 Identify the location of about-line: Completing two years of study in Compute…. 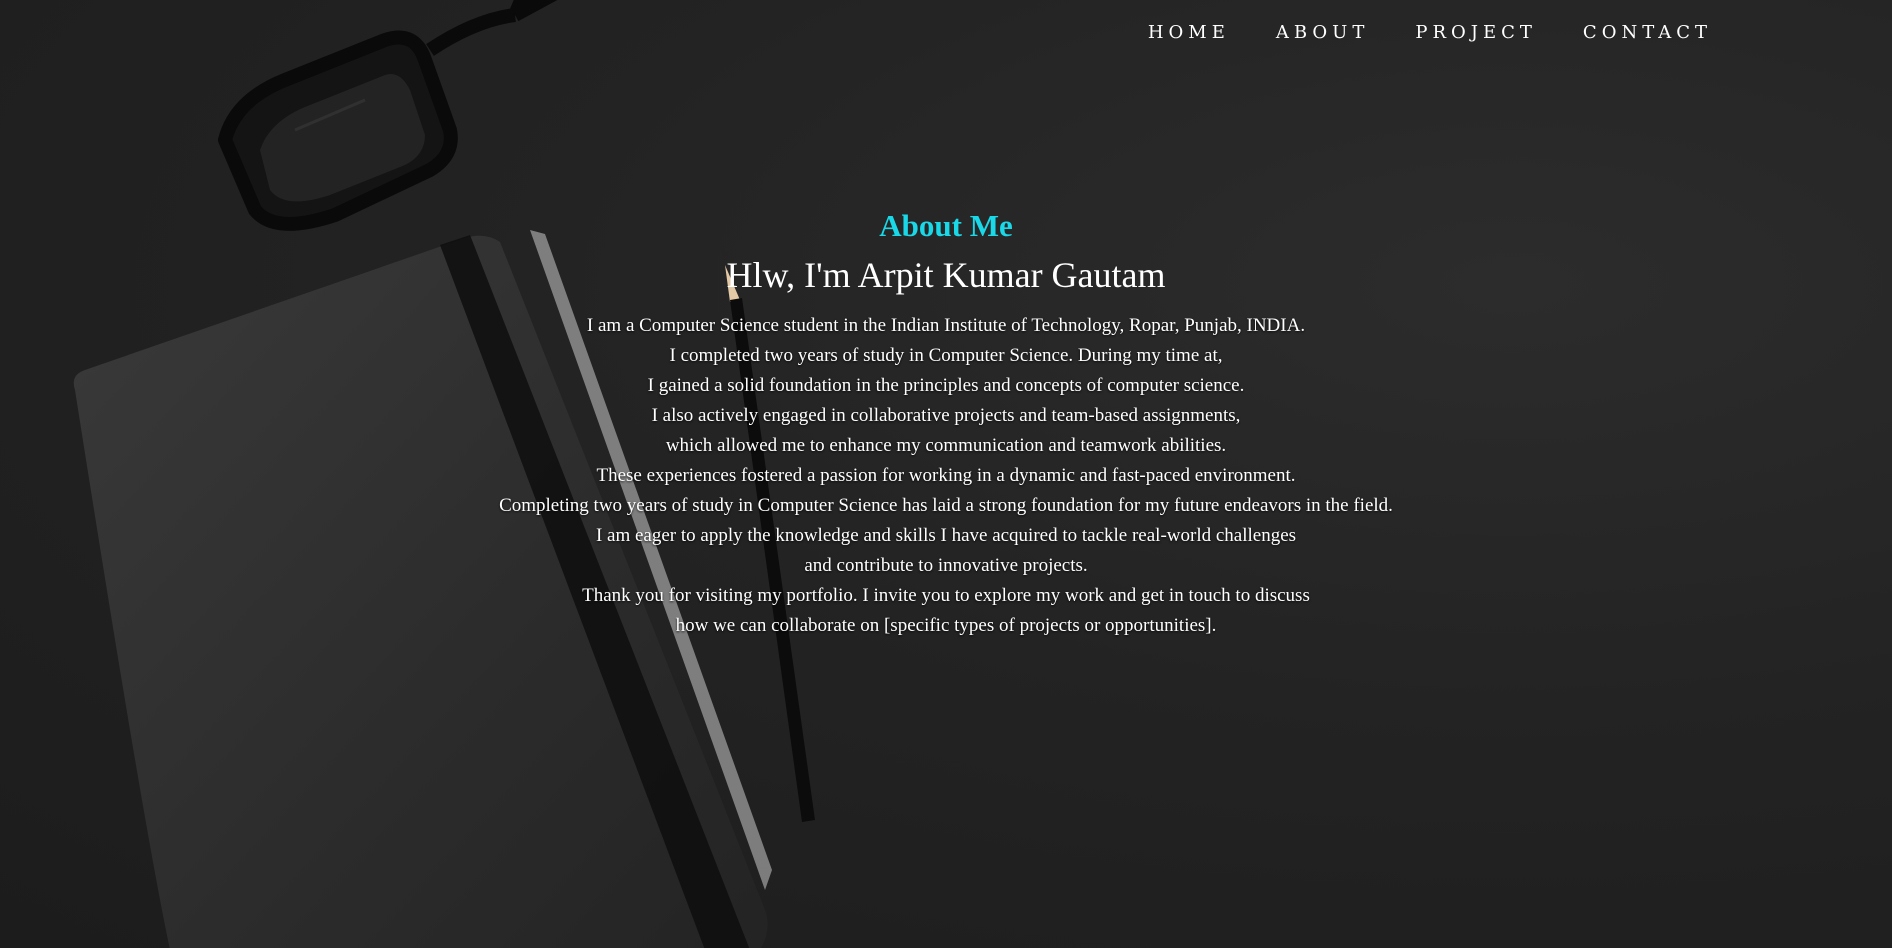
(946, 505).